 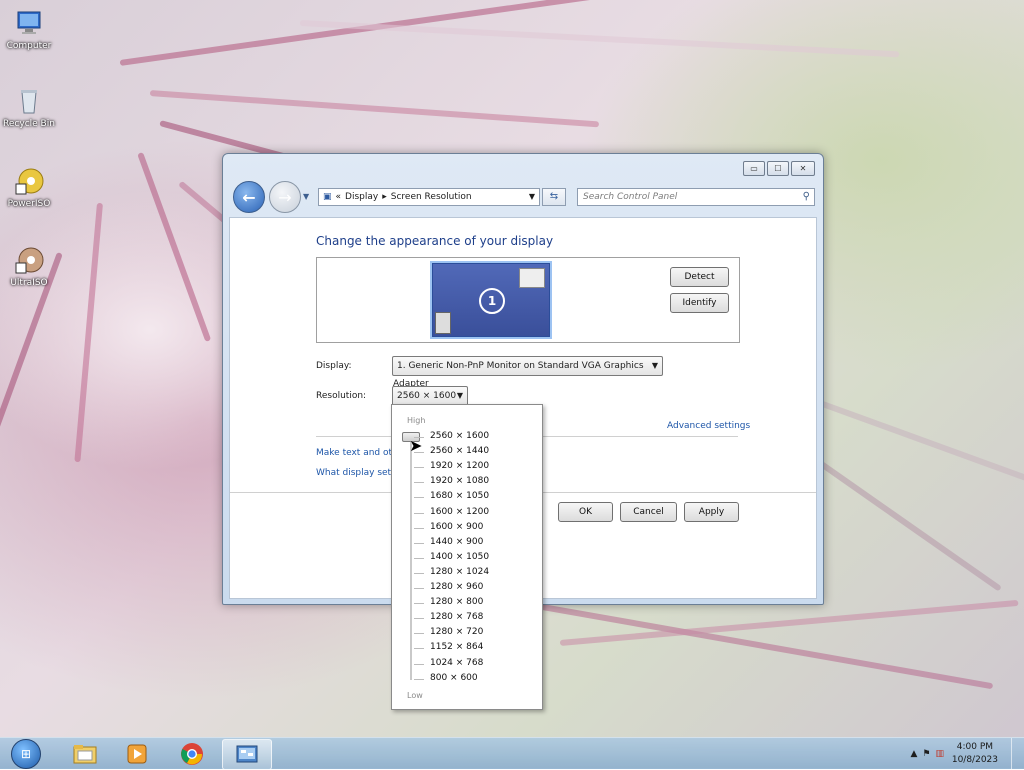 I want to click on taskbar-media-player, so click(x=137, y=753).